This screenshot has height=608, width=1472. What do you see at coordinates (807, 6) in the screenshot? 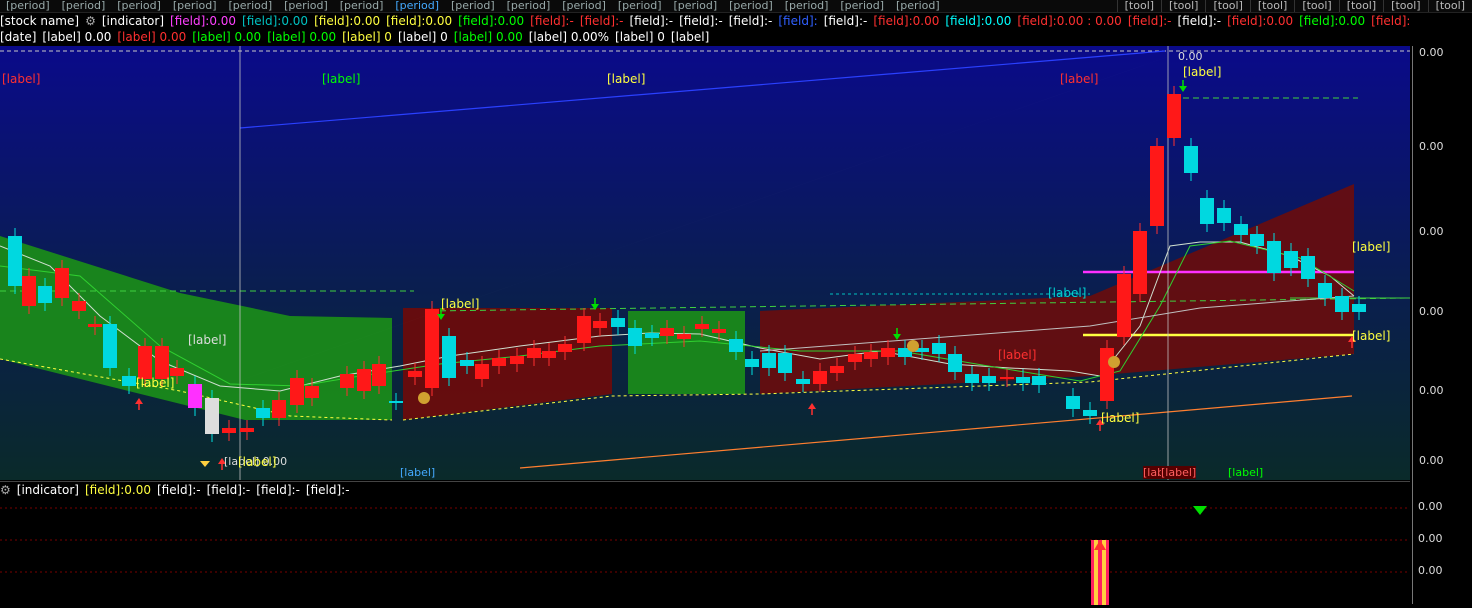
I see `tab-14: [period]` at bounding box center [807, 6].